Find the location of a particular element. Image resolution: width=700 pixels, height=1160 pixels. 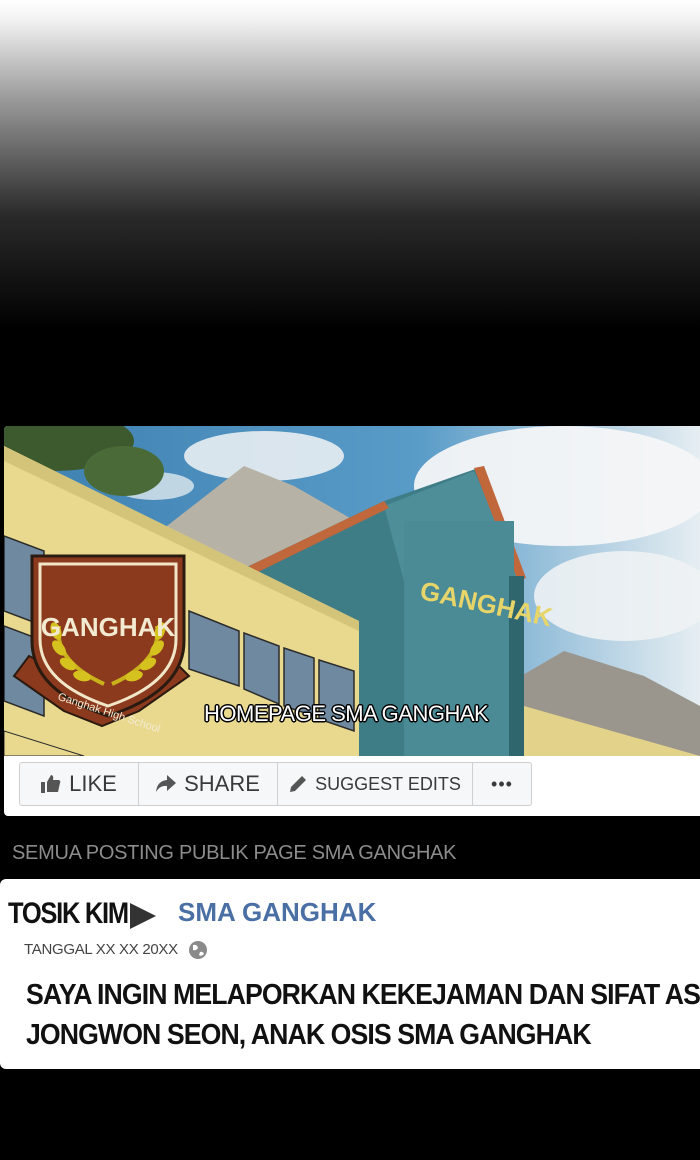

svg-text: GANGHAK is located at coordinates (108, 627).